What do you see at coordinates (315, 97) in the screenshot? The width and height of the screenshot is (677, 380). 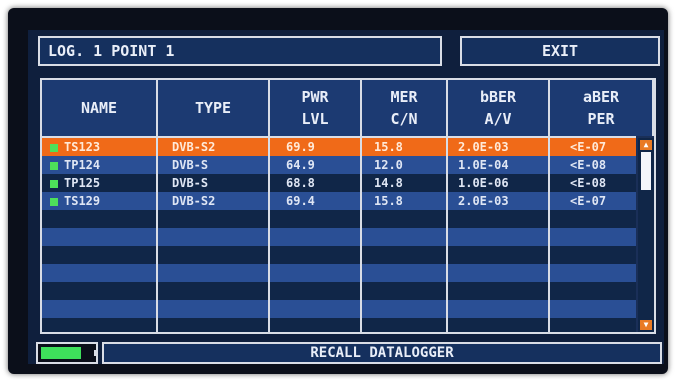 I see `column-header-line1: PWR` at bounding box center [315, 97].